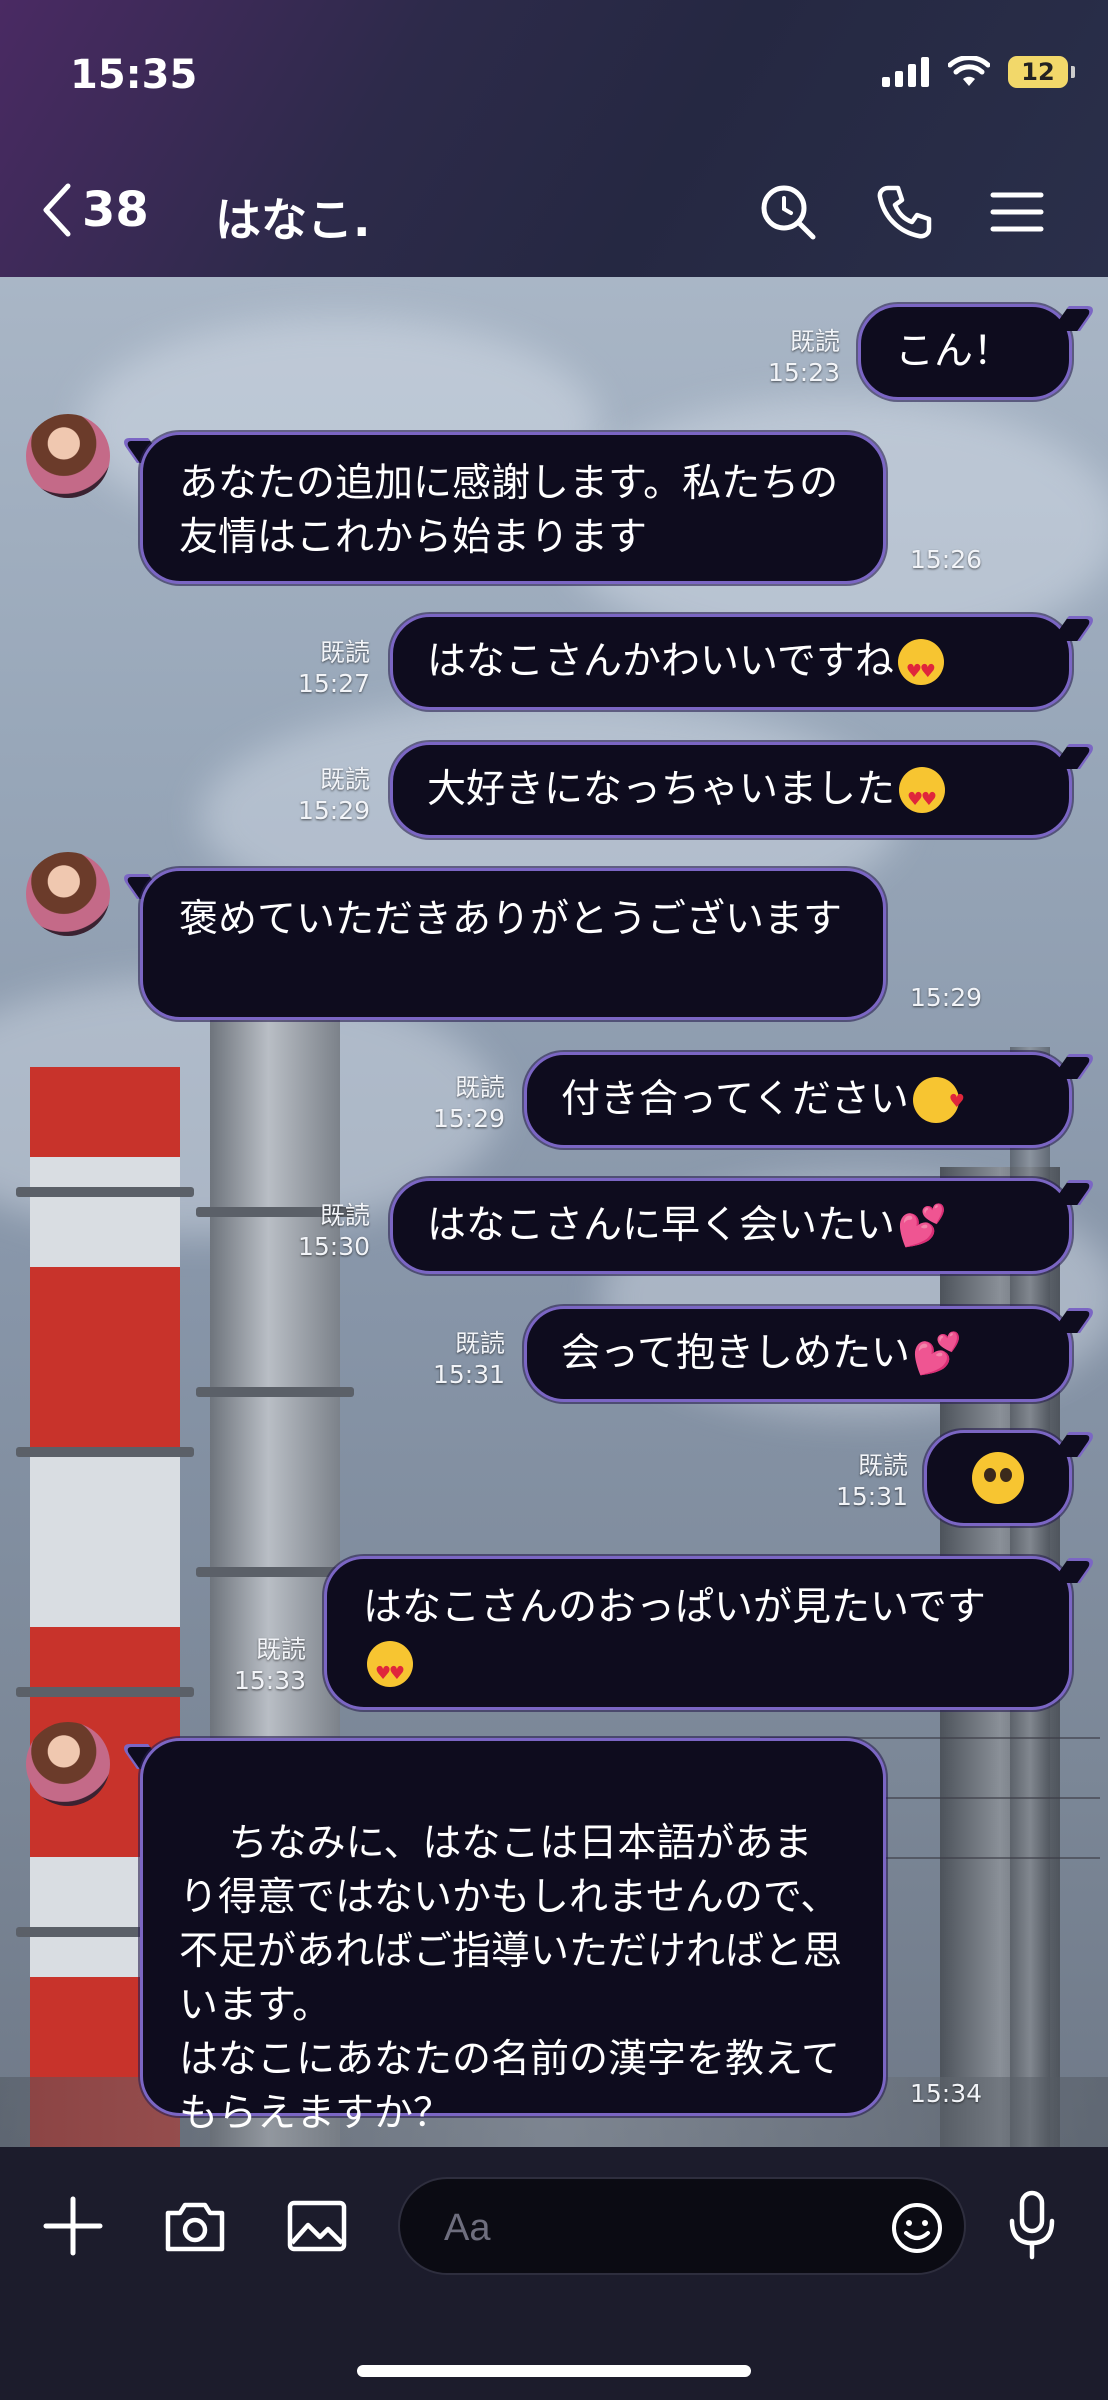 The image size is (1108, 2400). What do you see at coordinates (904, 212) in the screenshot?
I see `phone-icon` at bounding box center [904, 212].